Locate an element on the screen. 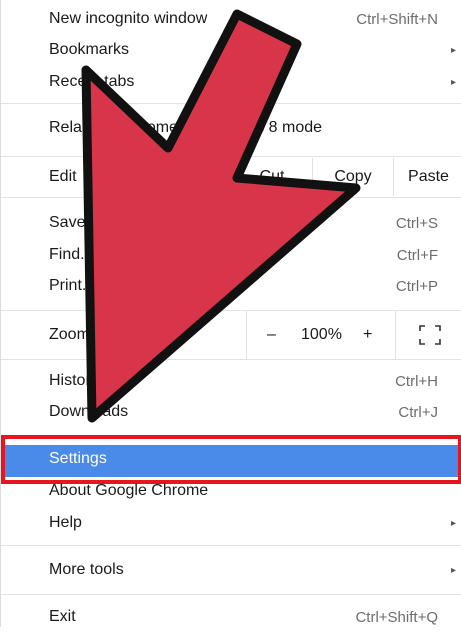 The image size is (461, 632). menu-item-label: New incognito window is located at coordinates (128, 18).